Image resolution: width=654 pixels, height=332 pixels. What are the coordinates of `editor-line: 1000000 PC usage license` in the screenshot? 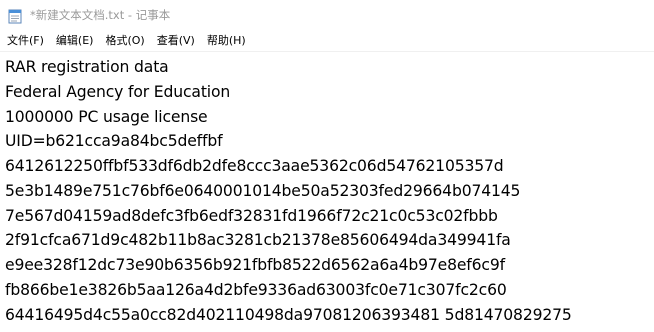 It's located at (106, 116).